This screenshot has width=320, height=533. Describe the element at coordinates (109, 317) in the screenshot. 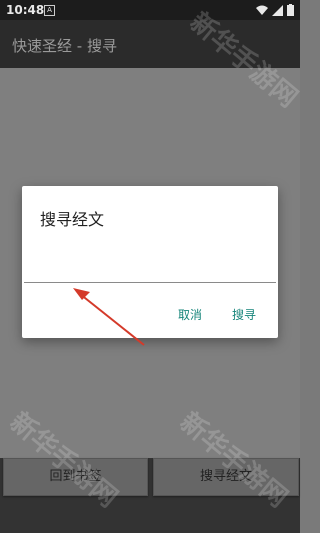

I see `annotation-arrow-icon` at that location.